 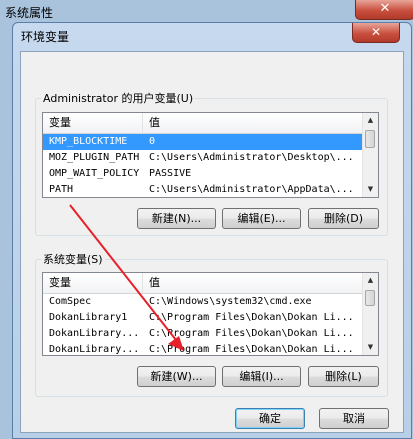 What do you see at coordinates (88, 141) in the screenshot?
I see `variable-name: KMP_BLOCKTIME` at bounding box center [88, 141].